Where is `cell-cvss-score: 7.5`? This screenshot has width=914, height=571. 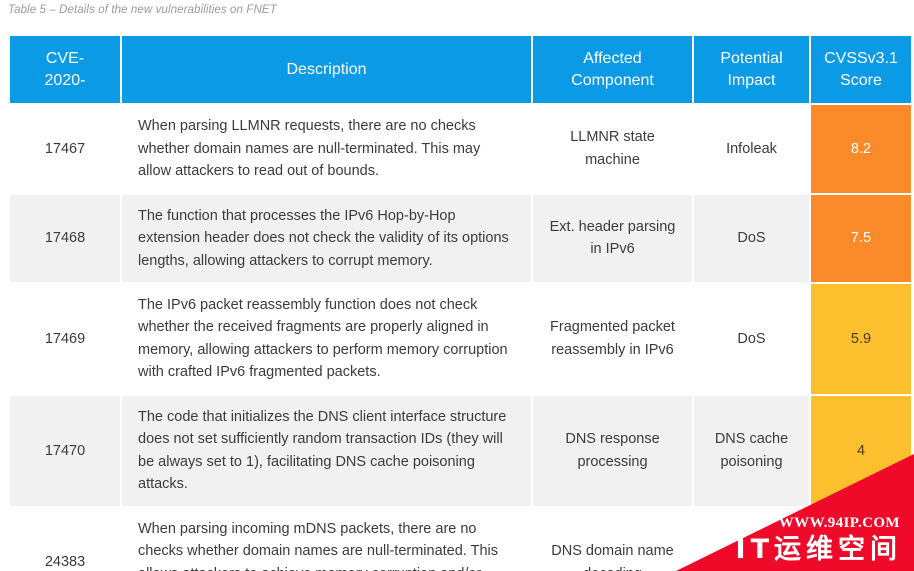
cell-cvss-score: 7.5 is located at coordinates (861, 238).